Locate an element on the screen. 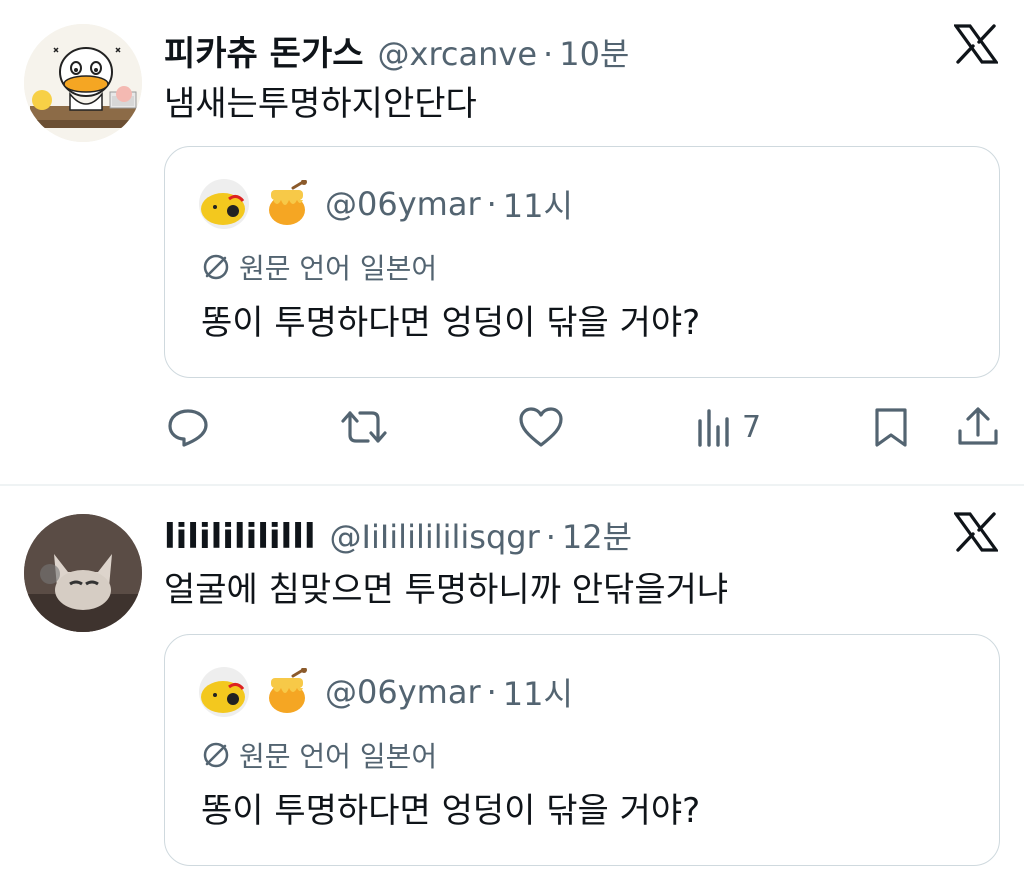  author-name: 피카츄 돈가스 is located at coordinates (264, 50).